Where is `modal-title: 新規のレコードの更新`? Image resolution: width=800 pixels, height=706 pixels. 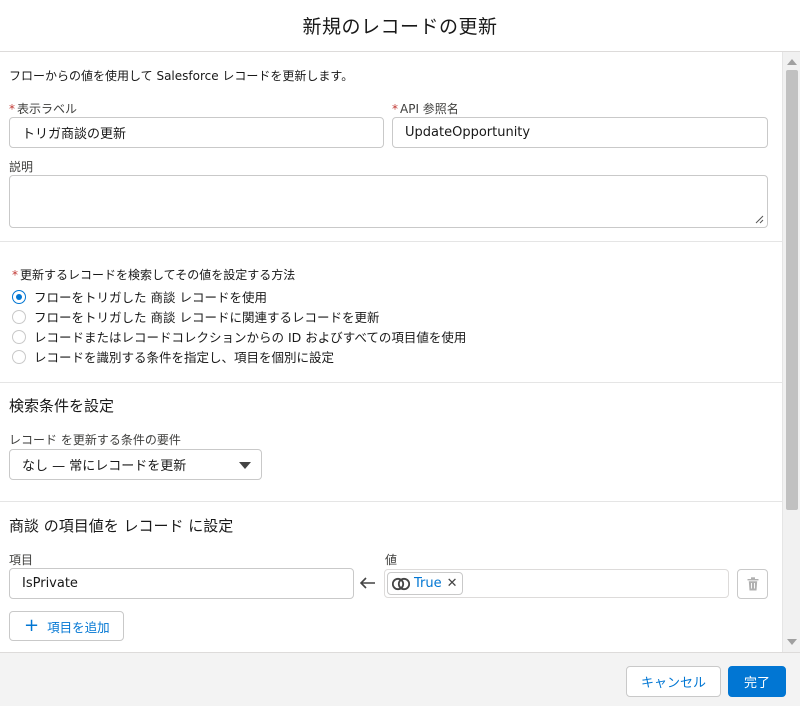 modal-title: 新規のレコードの更新 is located at coordinates (400, 27).